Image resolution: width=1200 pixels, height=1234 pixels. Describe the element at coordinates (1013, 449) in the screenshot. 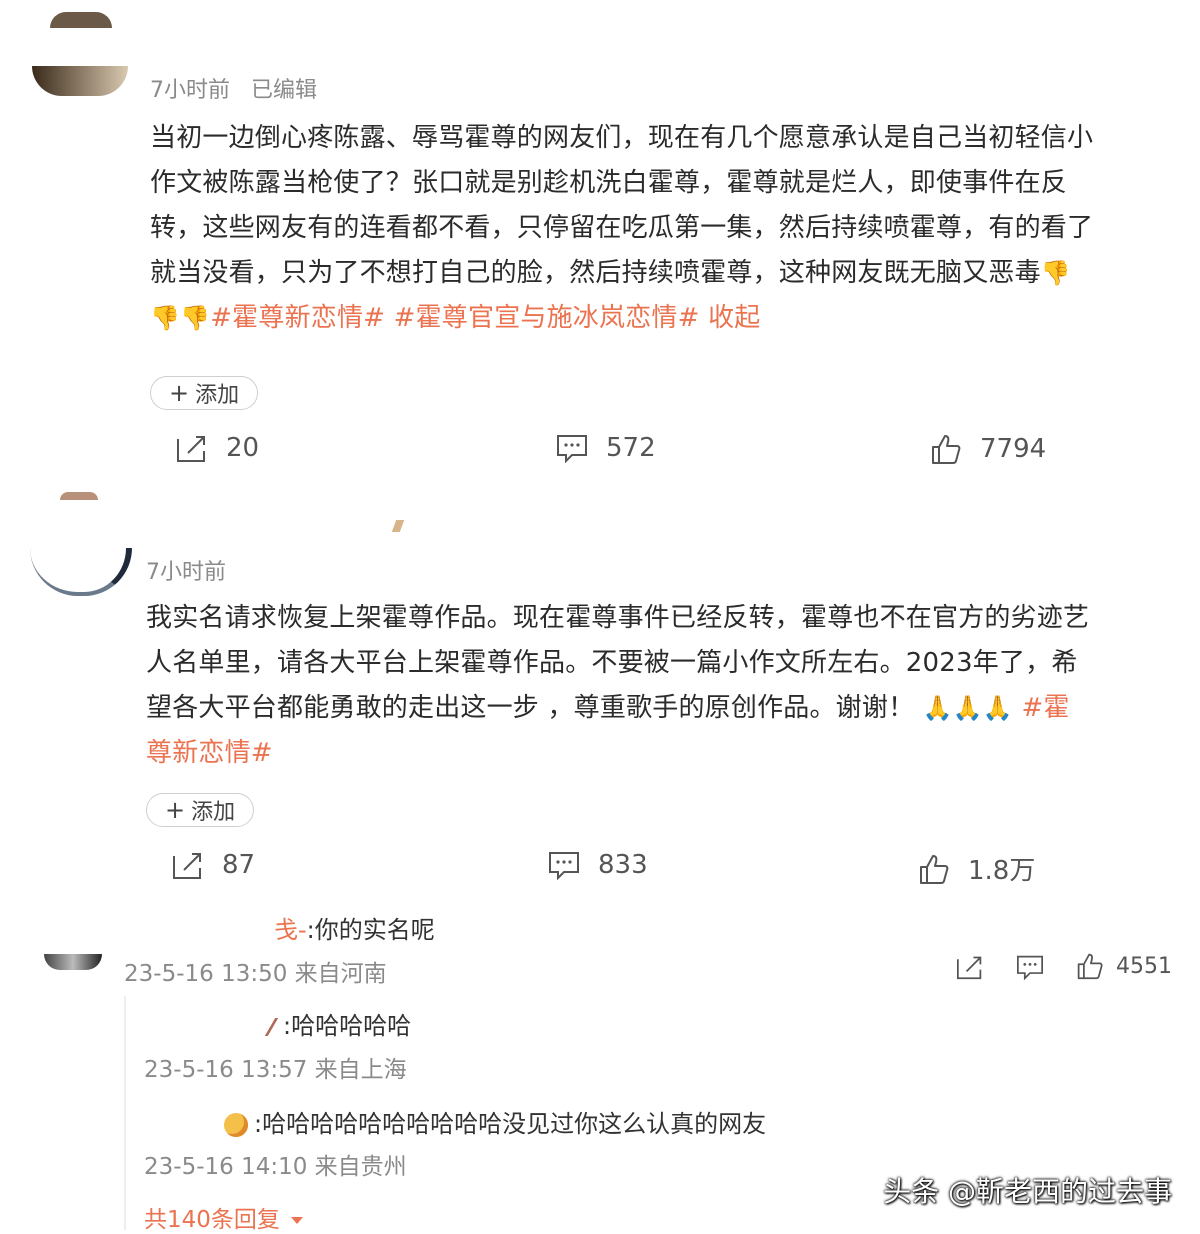

I see `like-count: 7794` at that location.